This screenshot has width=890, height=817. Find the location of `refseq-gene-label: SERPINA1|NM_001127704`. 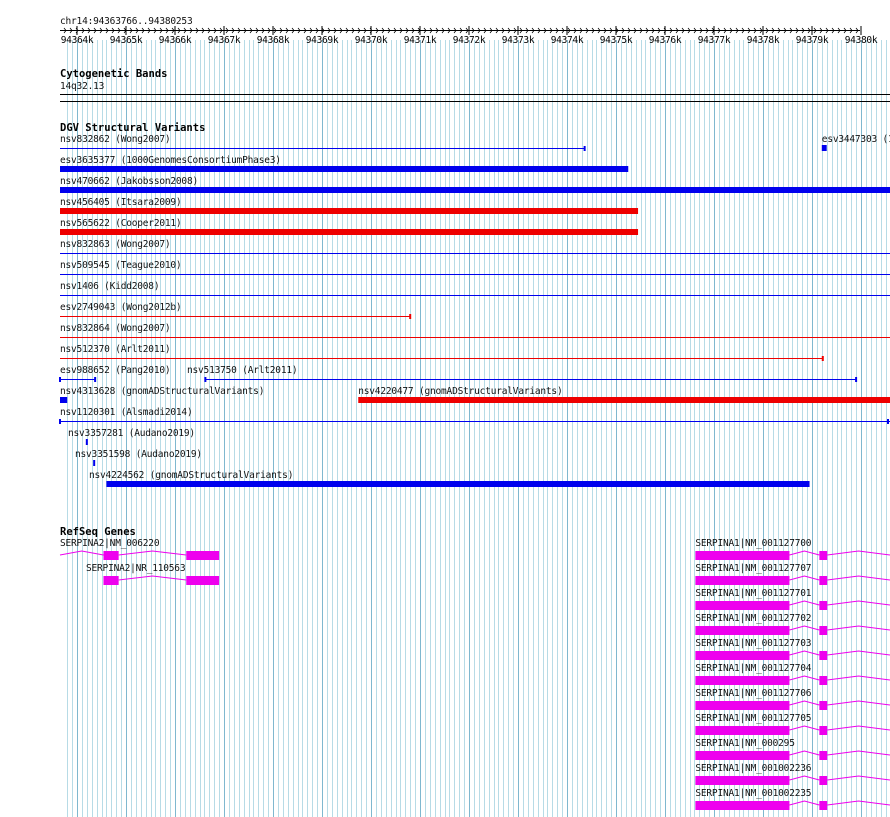

refseq-gene-label: SERPINA1|NM_001127704 is located at coordinates (753, 668).